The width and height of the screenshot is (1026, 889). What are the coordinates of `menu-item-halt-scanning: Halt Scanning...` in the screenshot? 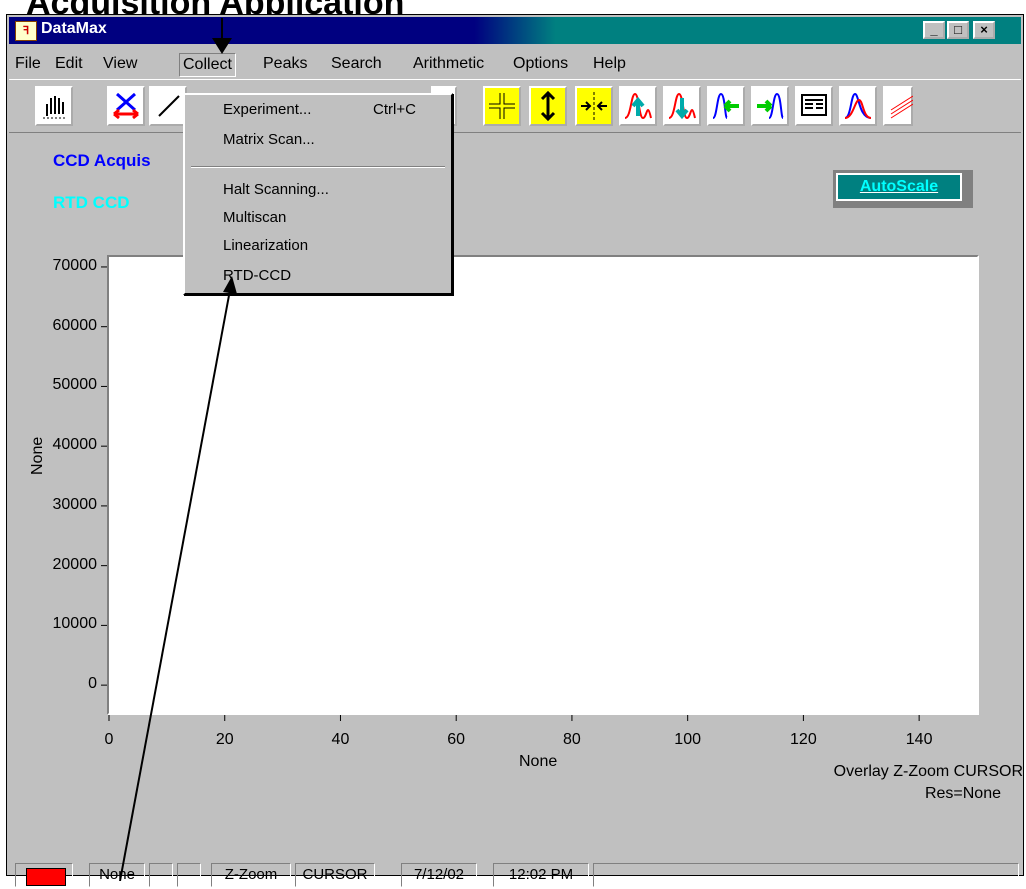 It's located at (276, 189).